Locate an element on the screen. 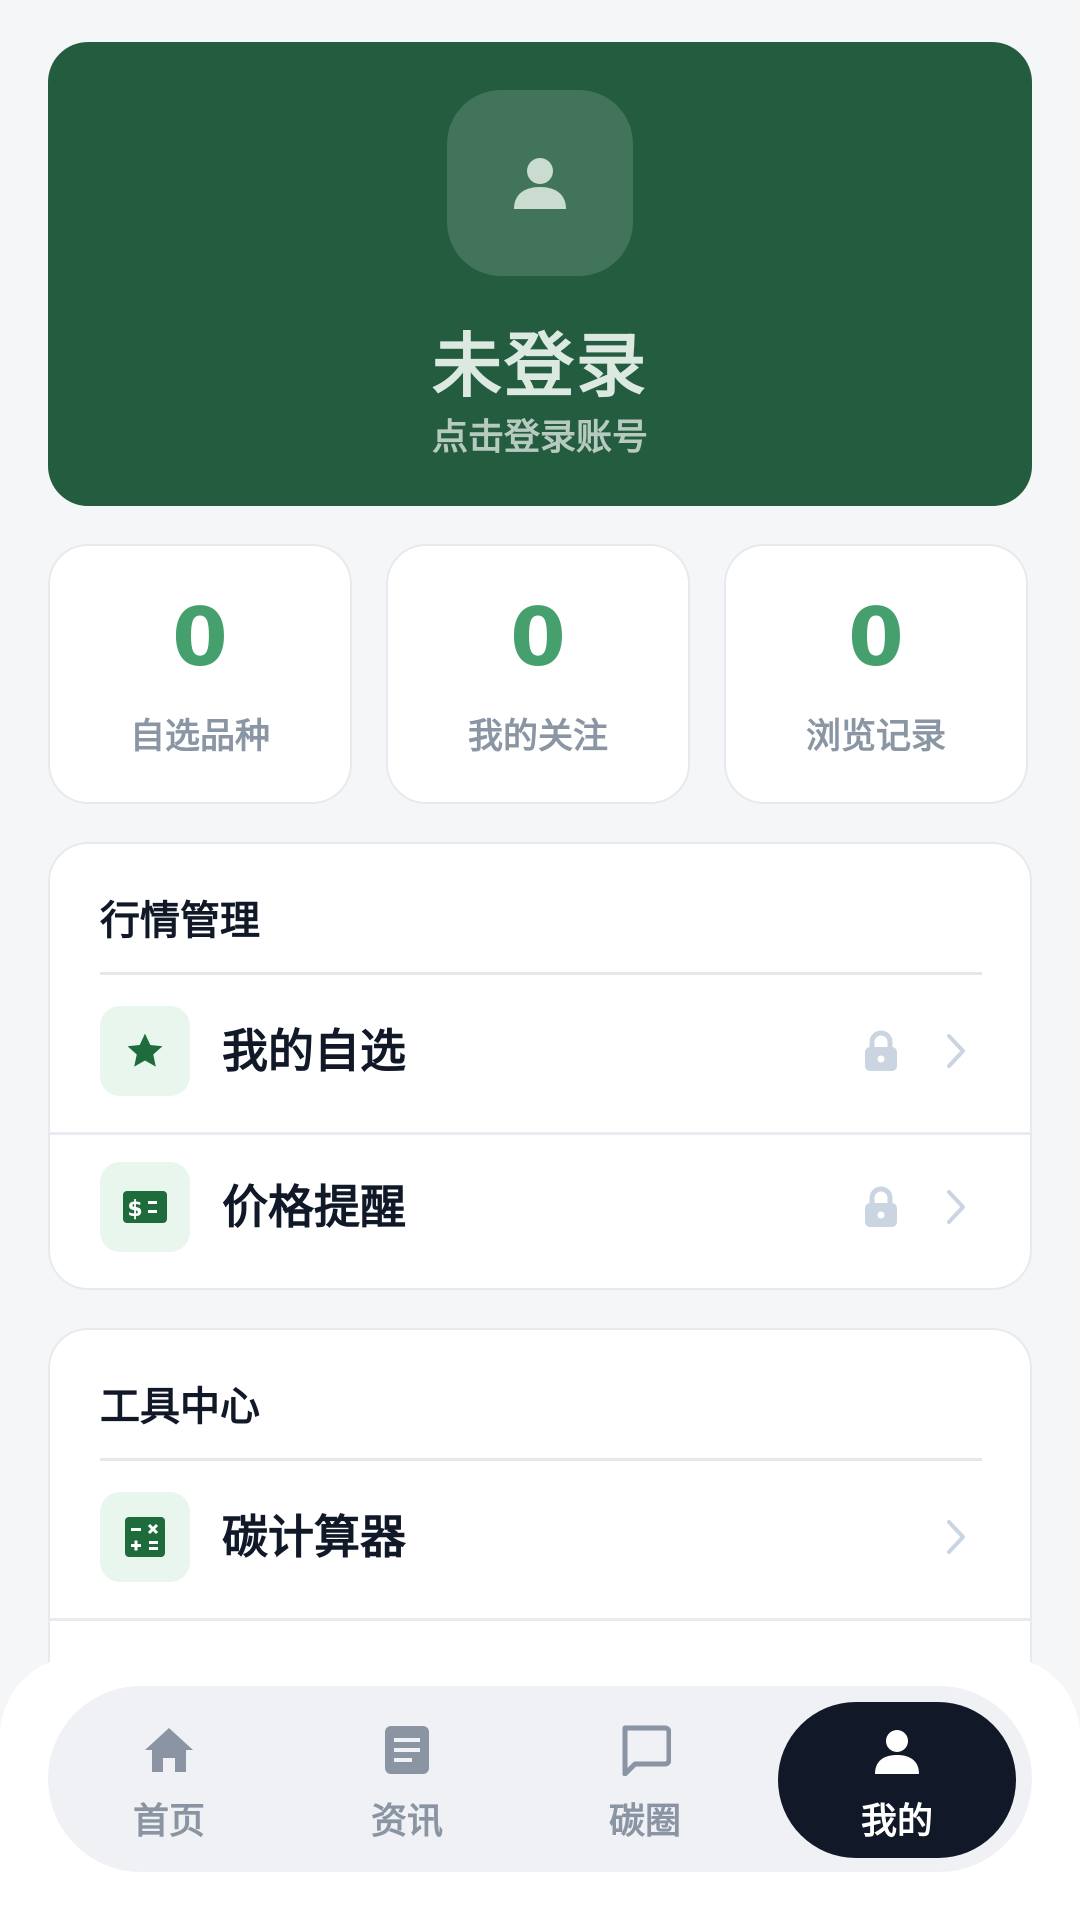 This screenshot has width=1080, height=1920. bottom-navigation: 首页 资讯 碳圈 我的 is located at coordinates (540, 1779).